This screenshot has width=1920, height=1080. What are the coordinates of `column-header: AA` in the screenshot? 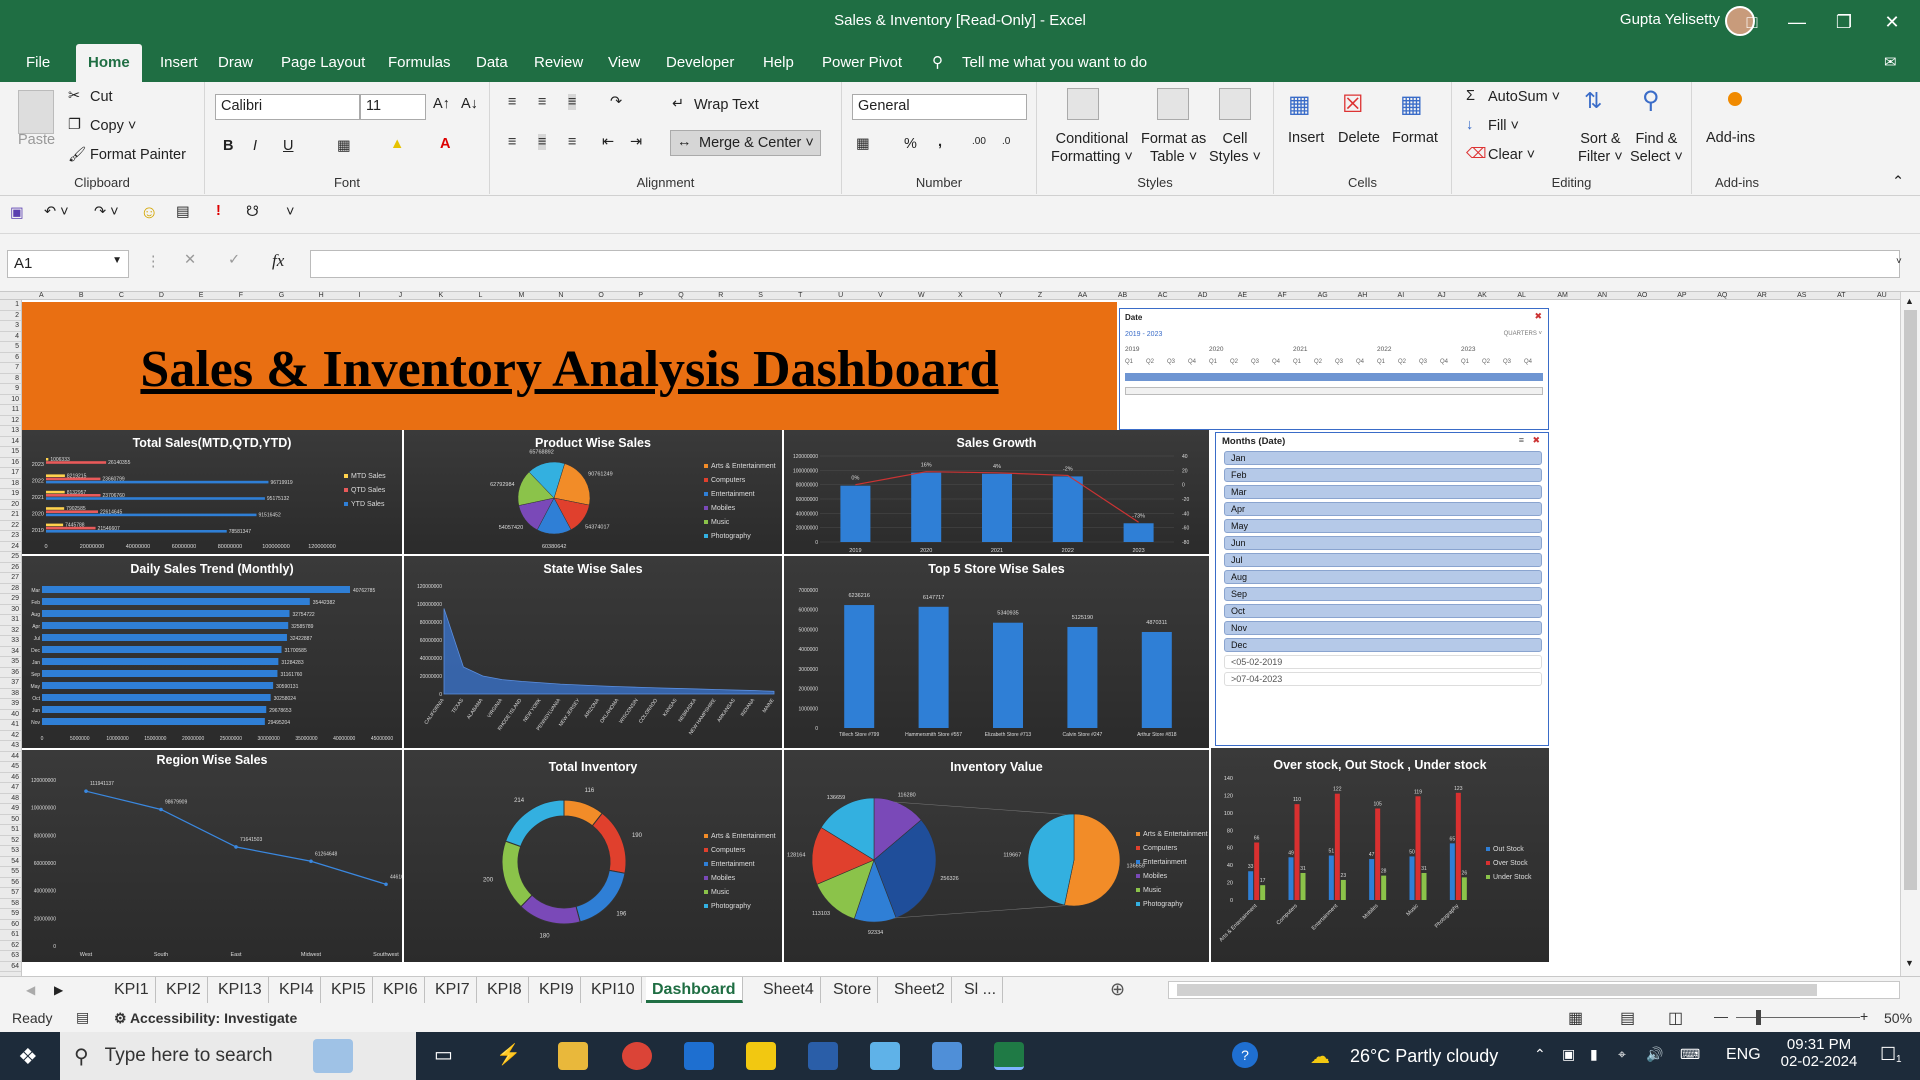 It's located at (1082, 295).